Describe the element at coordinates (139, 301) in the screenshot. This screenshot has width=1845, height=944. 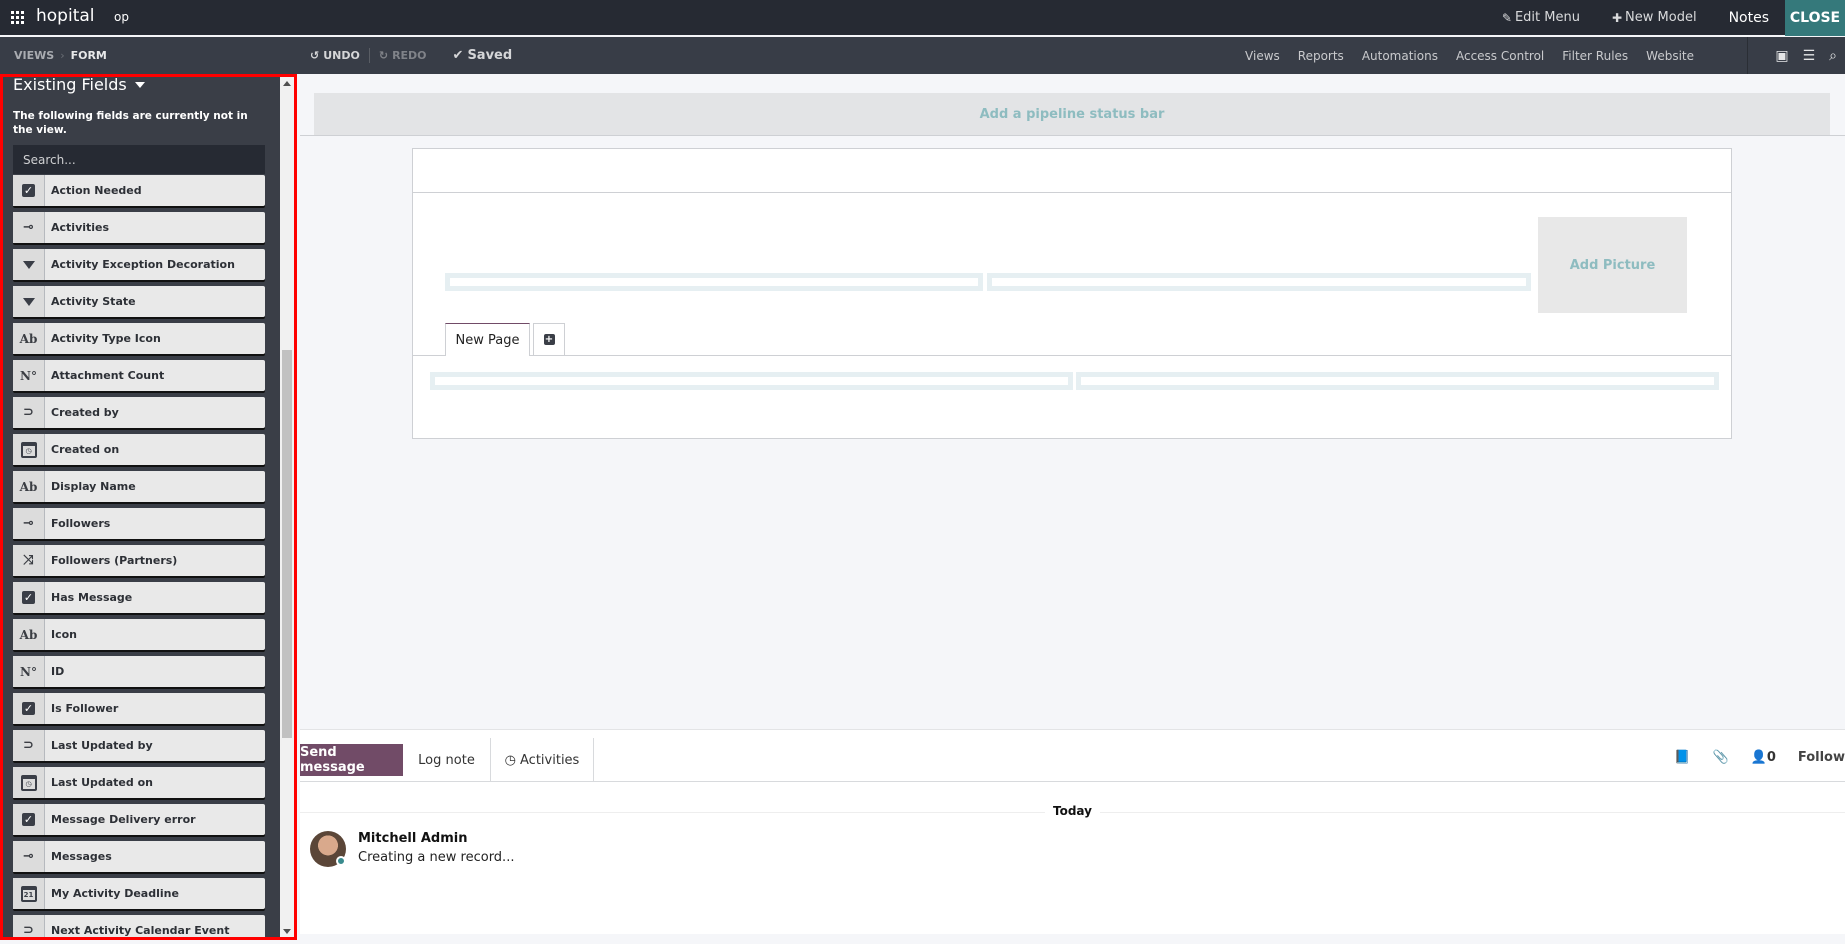
I see `field-item: Activity State` at that location.